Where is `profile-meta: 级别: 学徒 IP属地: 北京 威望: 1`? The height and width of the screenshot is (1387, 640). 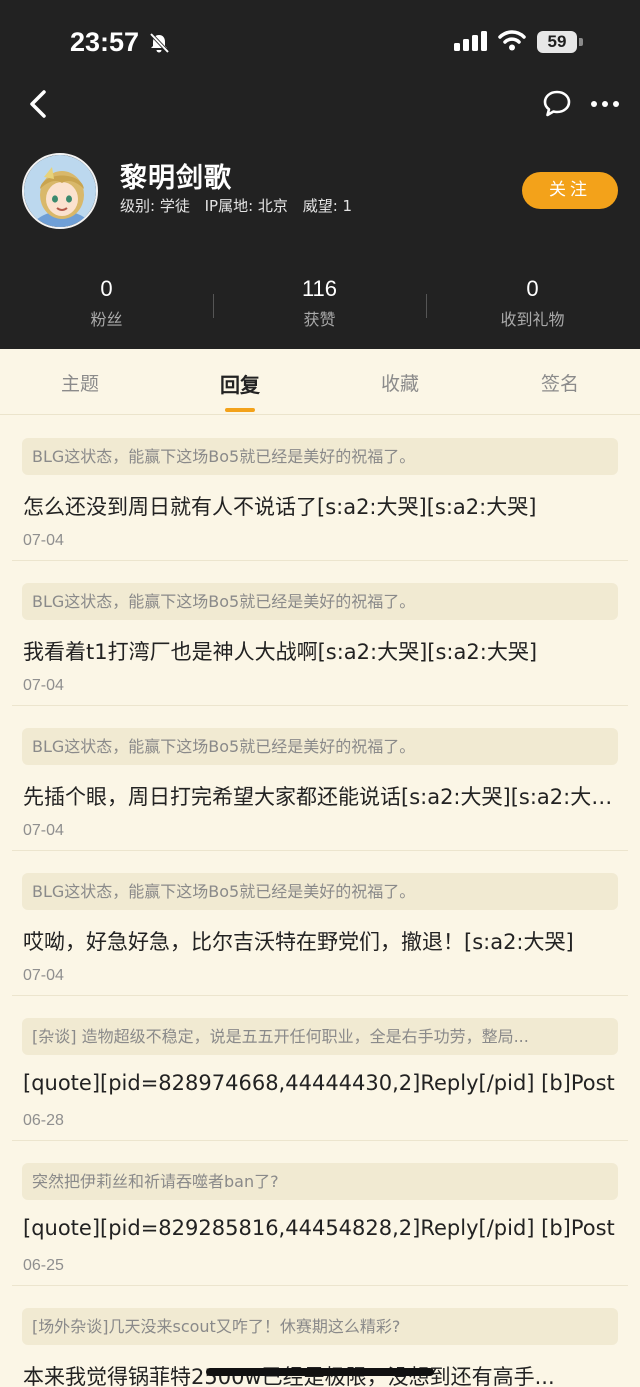 profile-meta: 级别: 学徒 IP属地: 北京 威望: 1 is located at coordinates (241, 205).